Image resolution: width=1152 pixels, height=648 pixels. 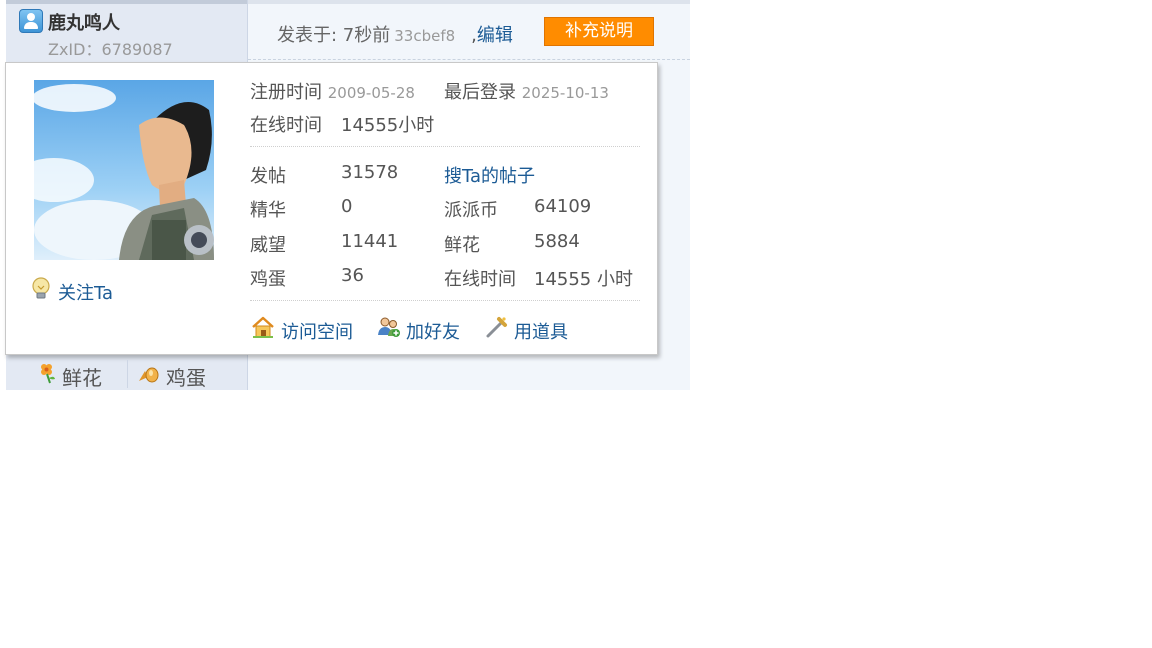 What do you see at coordinates (425, 36) in the screenshot?
I see `post-hash: 33cbef8` at bounding box center [425, 36].